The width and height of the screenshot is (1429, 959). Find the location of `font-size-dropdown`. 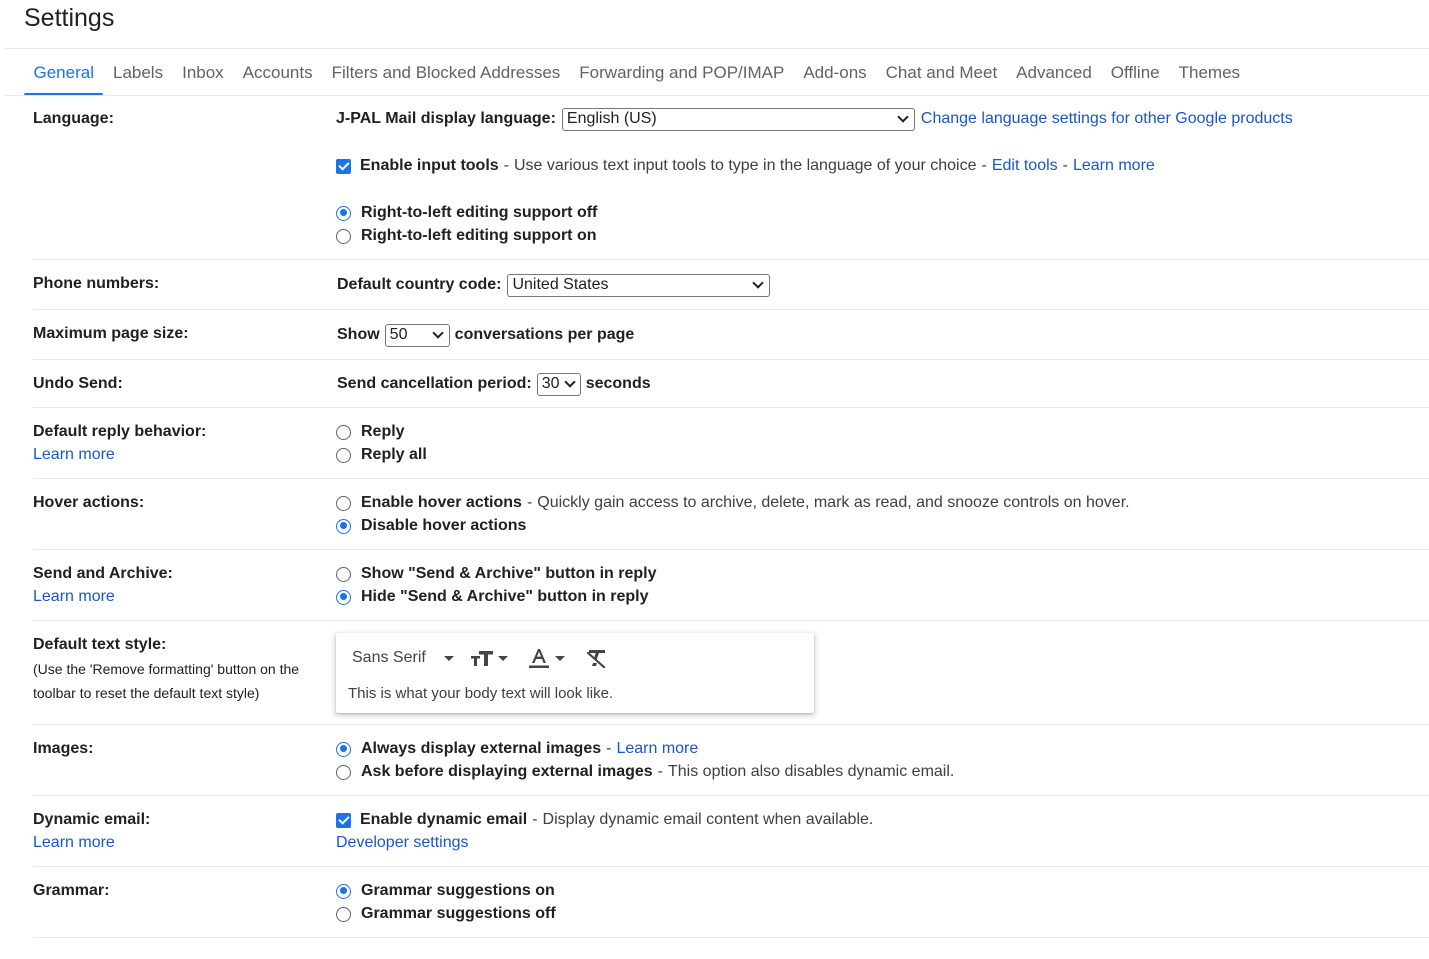

font-size-dropdown is located at coordinates (489, 658).